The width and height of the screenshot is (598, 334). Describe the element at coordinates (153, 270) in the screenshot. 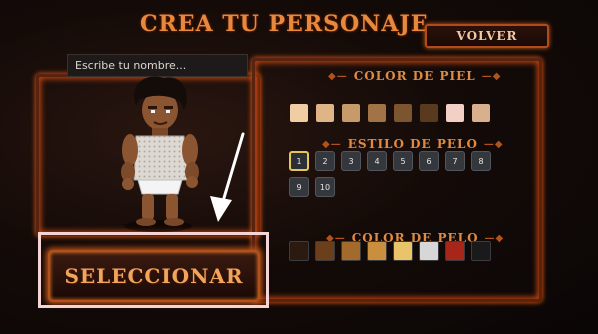

I see `select-highlight-box` at that location.